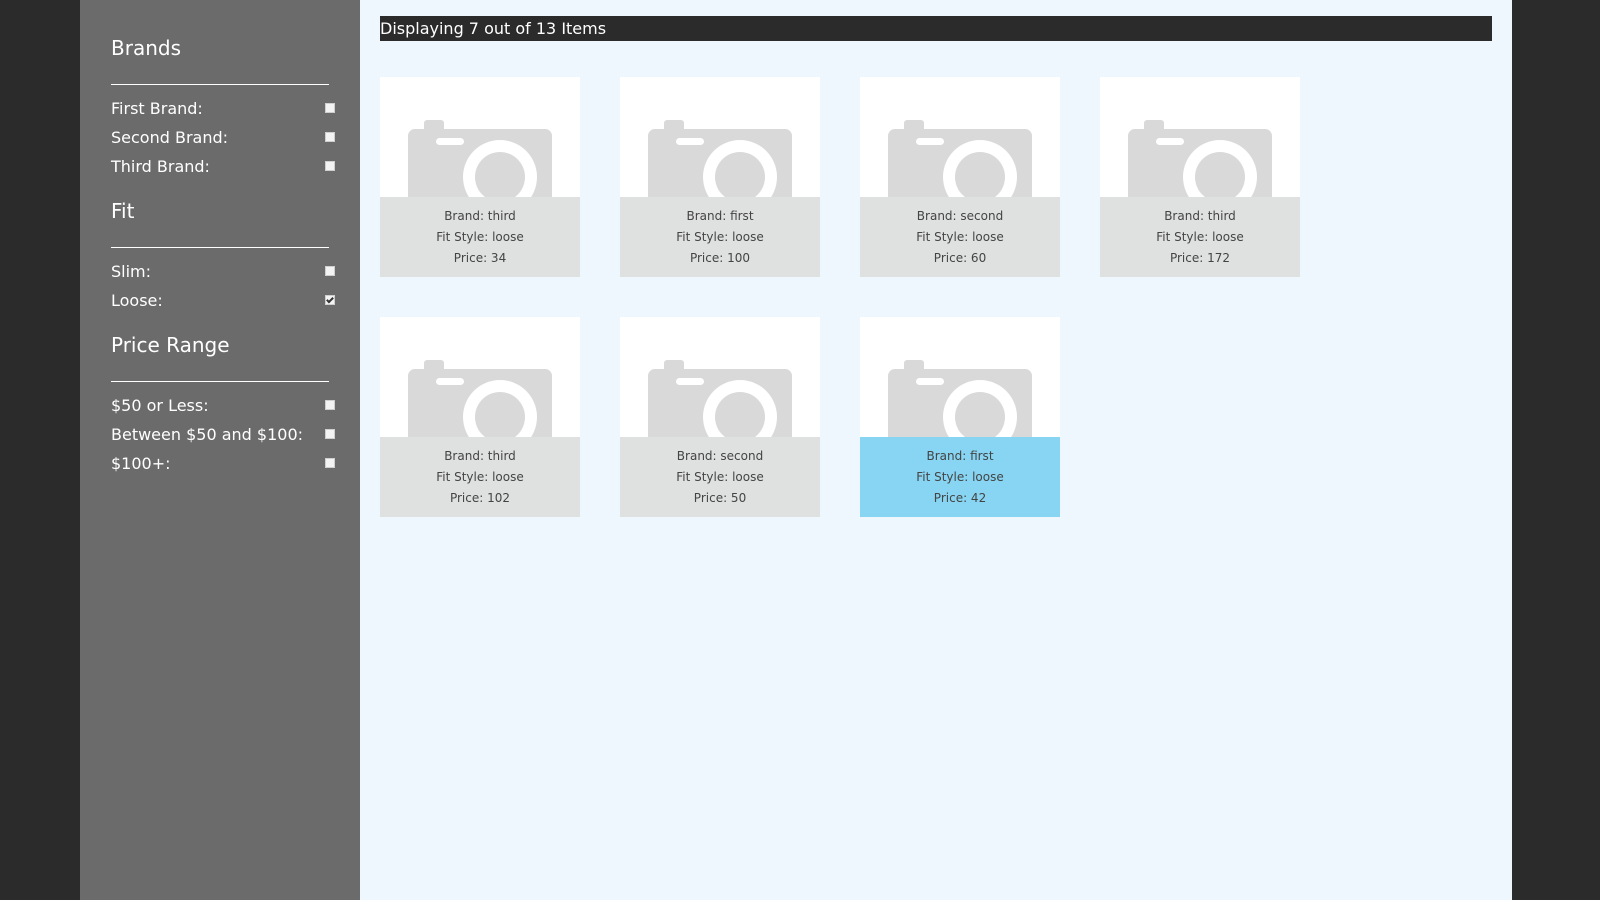  What do you see at coordinates (170, 345) in the screenshot?
I see `filter-group-title: Price Range` at bounding box center [170, 345].